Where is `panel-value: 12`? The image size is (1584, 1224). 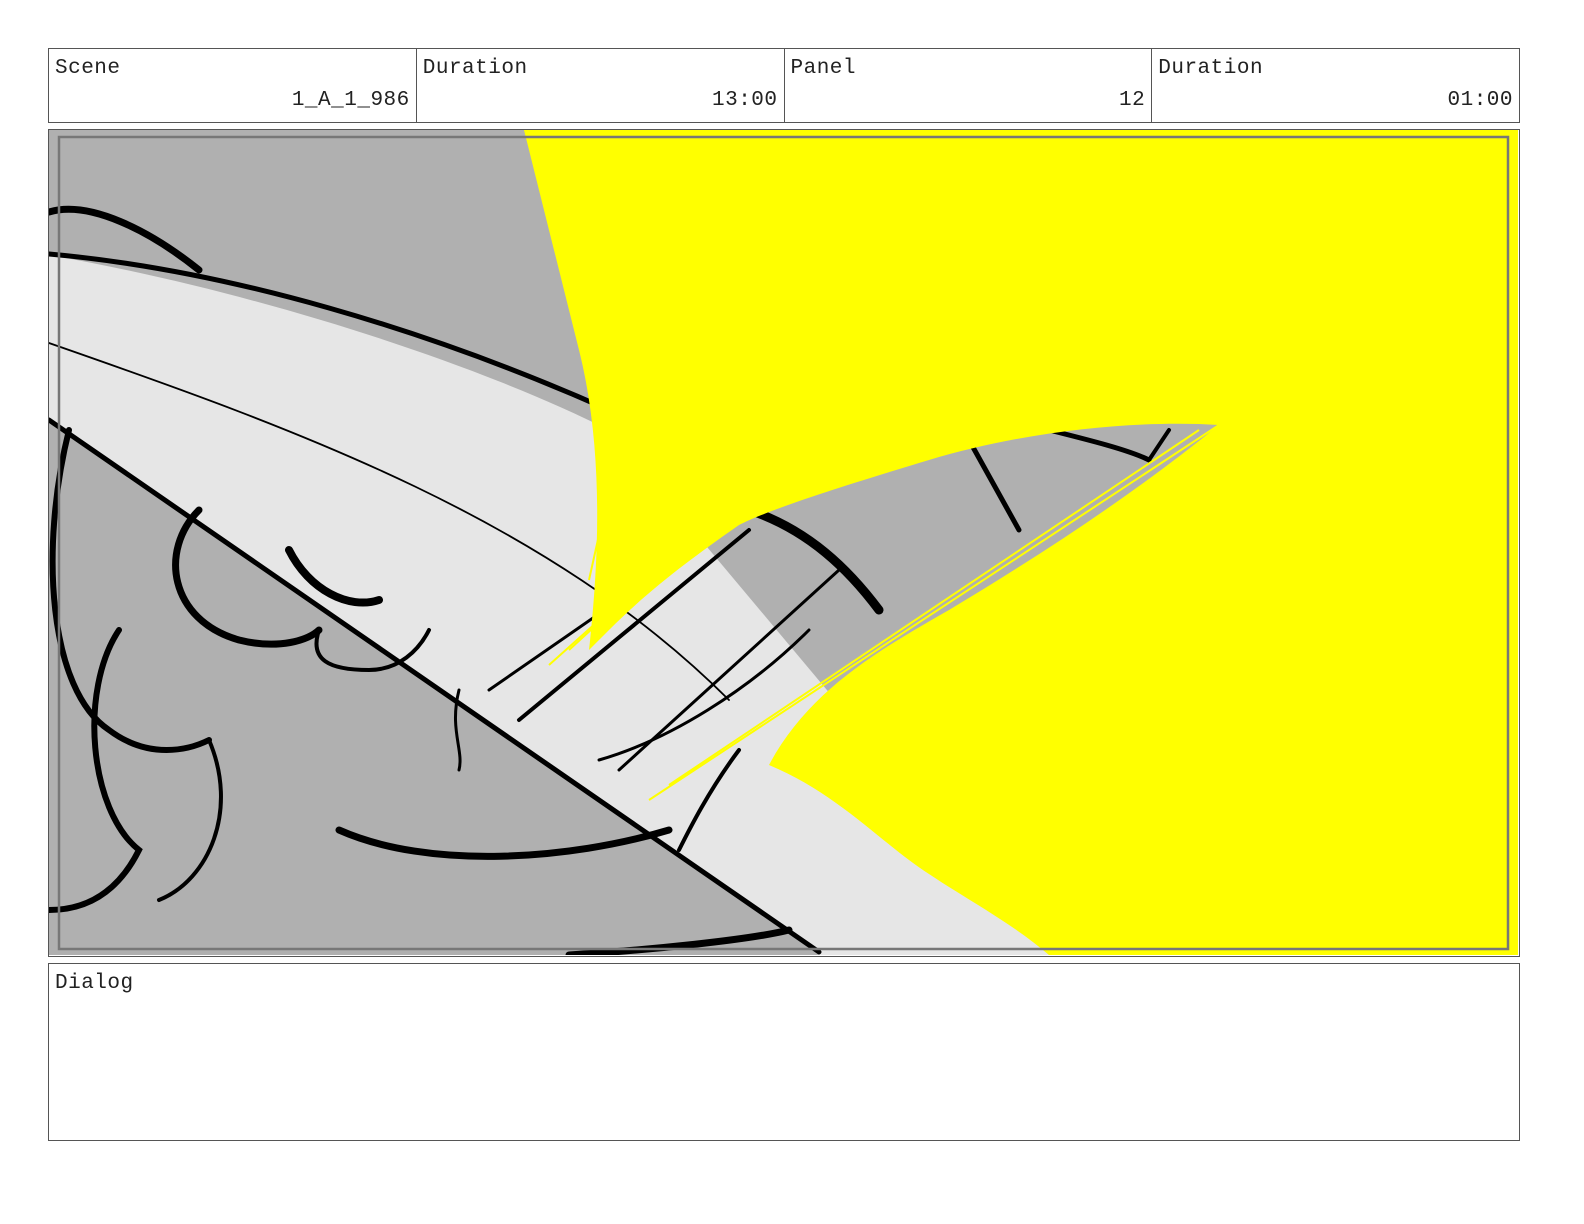 panel-value: 12 is located at coordinates (1132, 100).